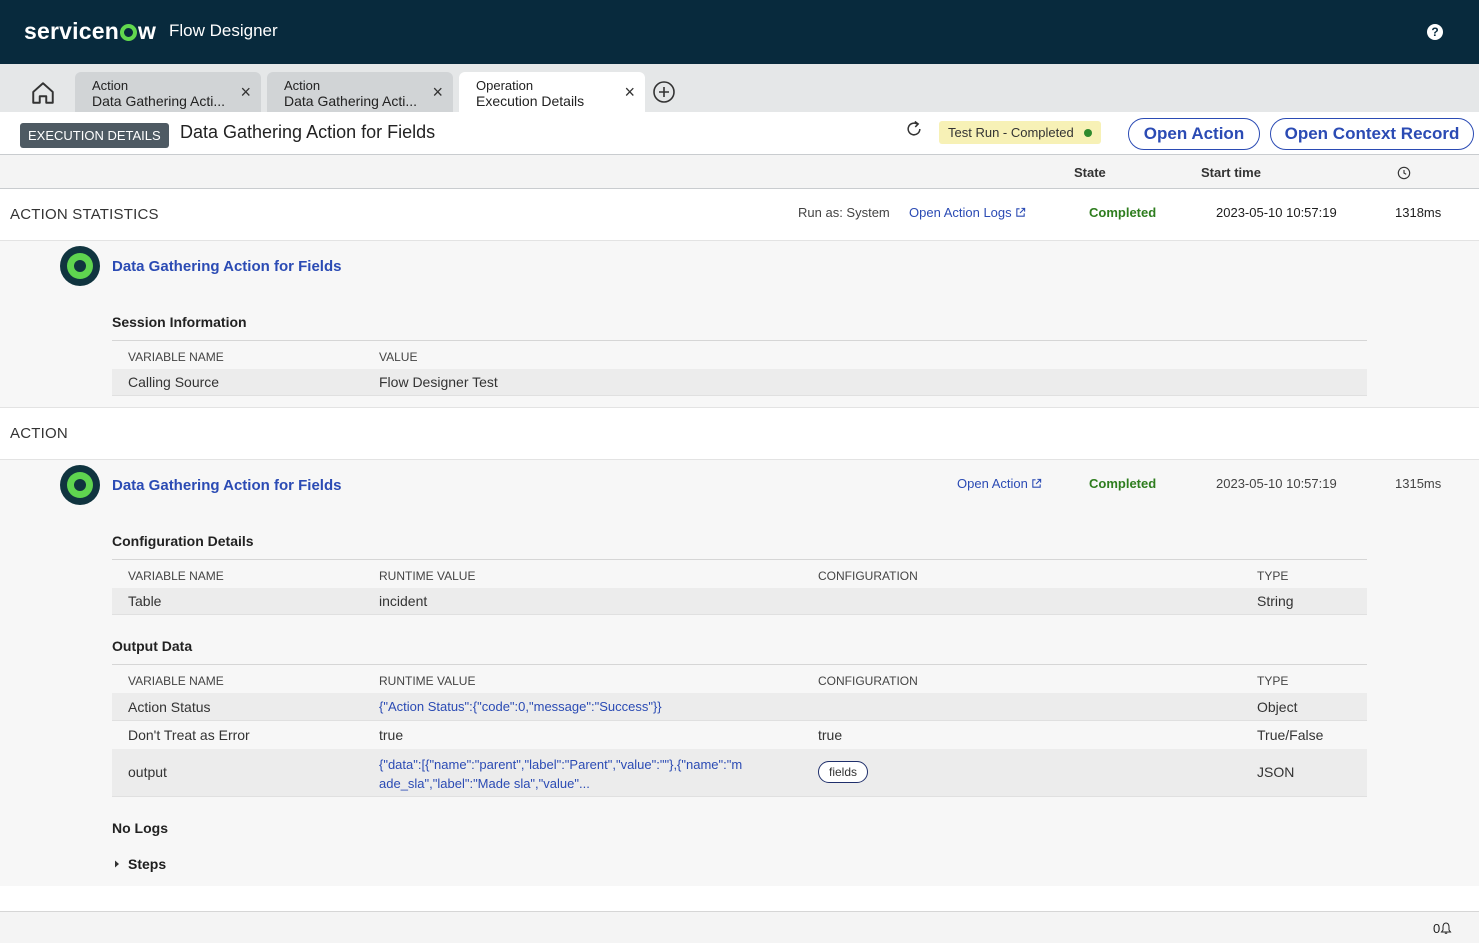 Image resolution: width=1479 pixels, height=943 pixels. What do you see at coordinates (664, 92) in the screenshot?
I see `add-tab-icon` at bounding box center [664, 92].